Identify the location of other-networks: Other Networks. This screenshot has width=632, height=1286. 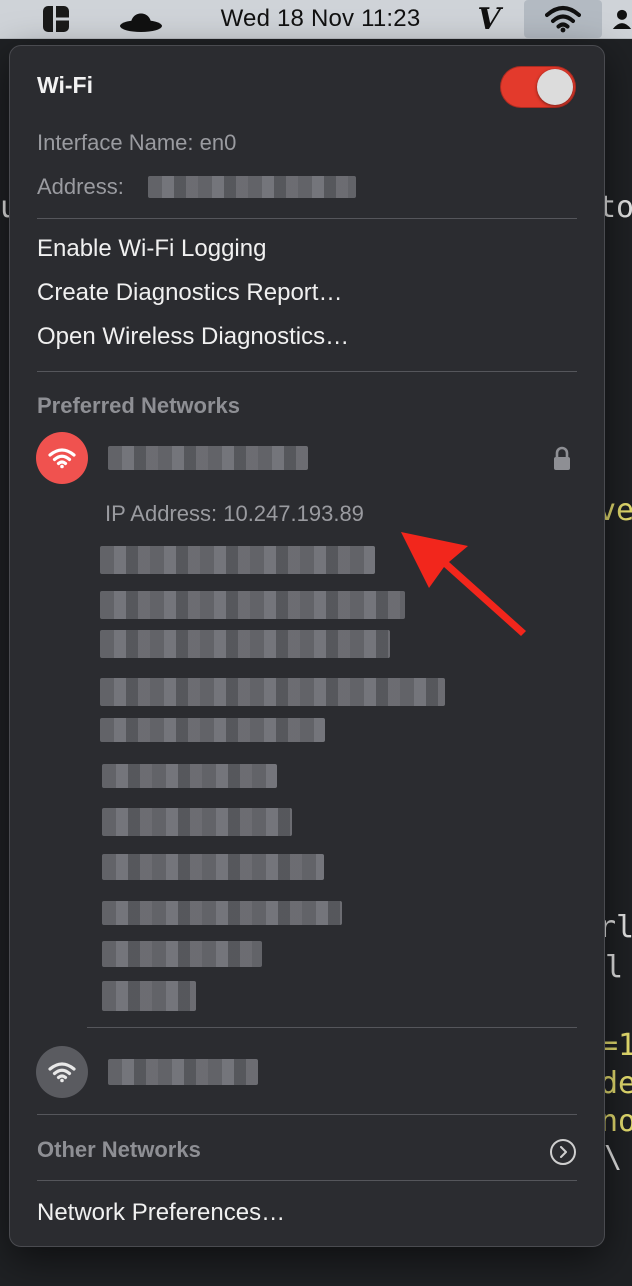
(119, 1150).